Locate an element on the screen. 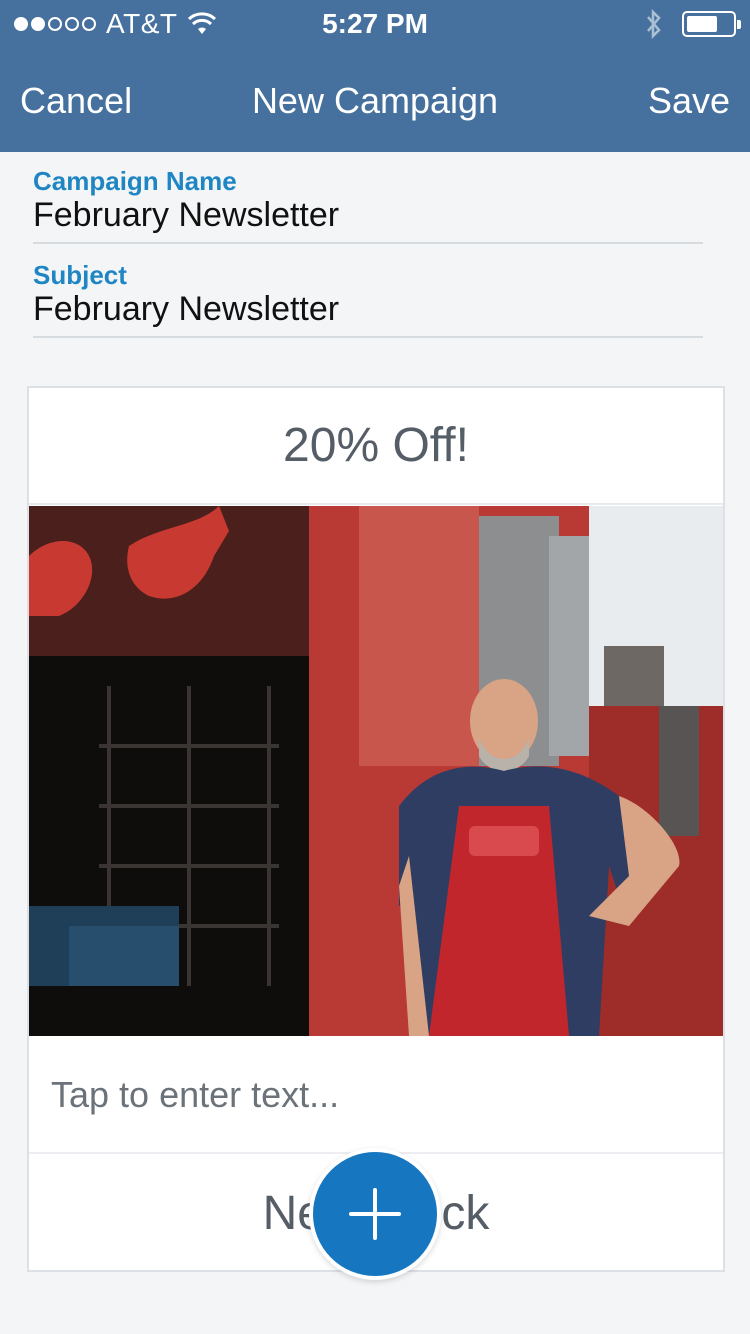 The image size is (750, 1334). battery-icon is located at coordinates (711, 24).